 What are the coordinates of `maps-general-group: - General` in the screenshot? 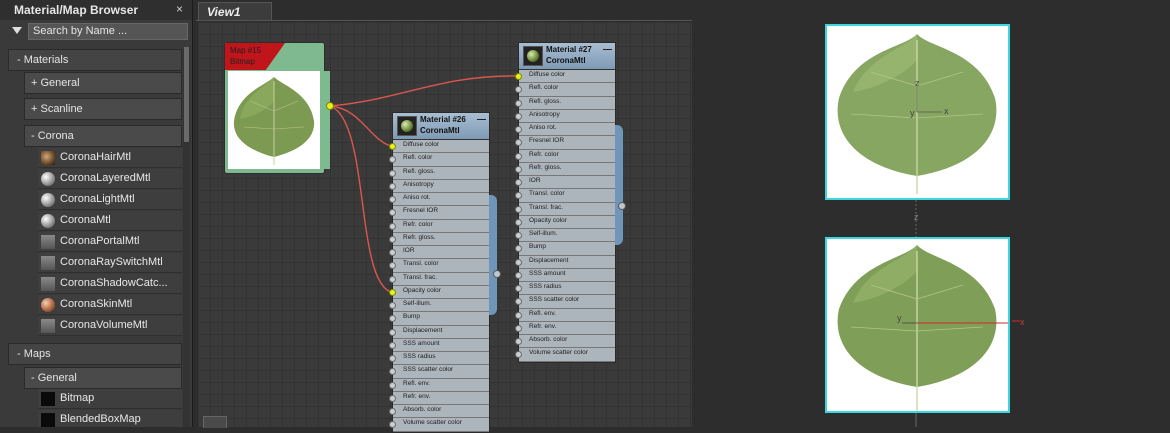 It's located at (103, 378).